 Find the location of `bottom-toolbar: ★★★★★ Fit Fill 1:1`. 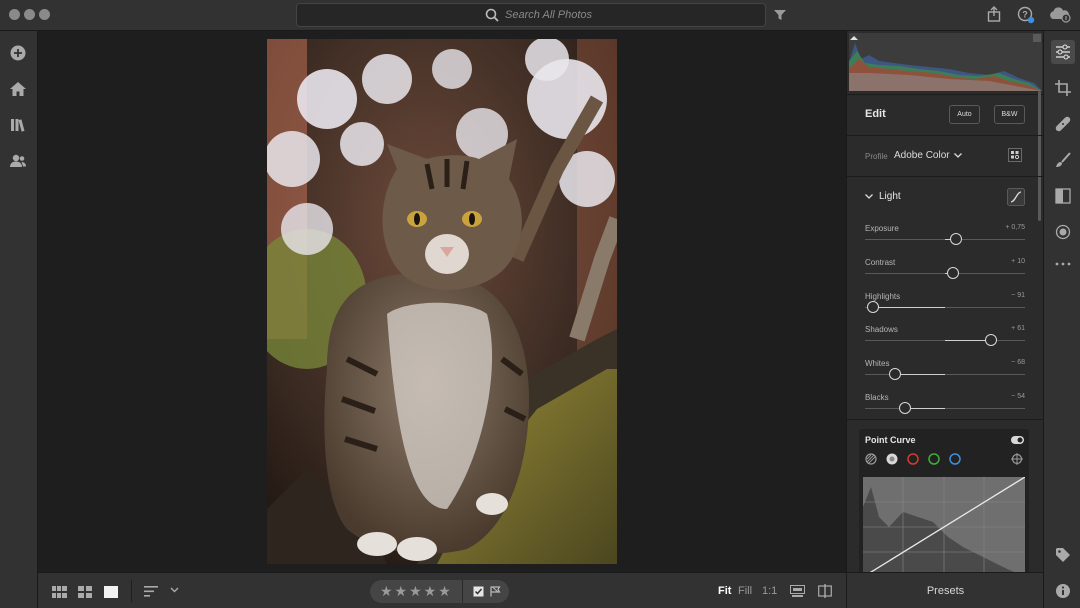

bottom-toolbar: ★★★★★ Fit Fill 1:1 is located at coordinates (442, 590).